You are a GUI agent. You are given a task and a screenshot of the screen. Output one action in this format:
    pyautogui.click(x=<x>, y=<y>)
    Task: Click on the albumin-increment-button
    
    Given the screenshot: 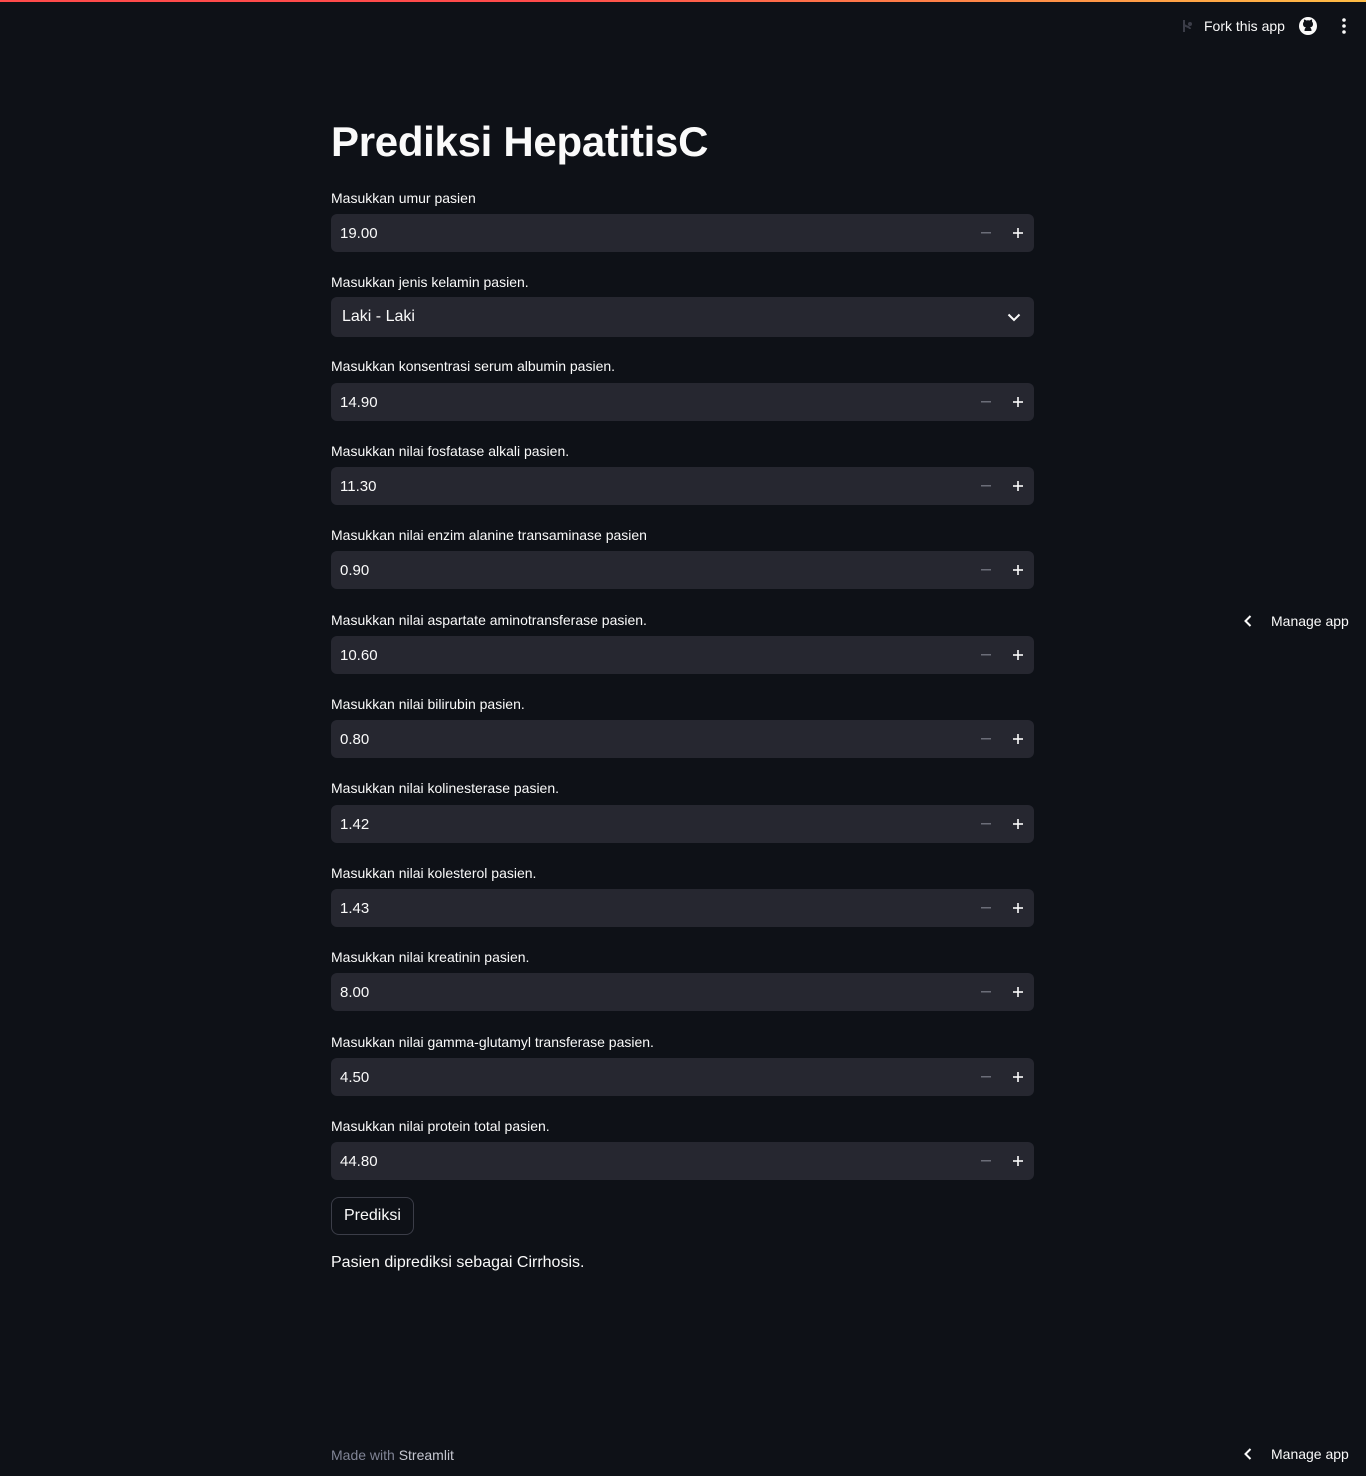 What is the action you would take?
    pyautogui.click(x=1018, y=402)
    